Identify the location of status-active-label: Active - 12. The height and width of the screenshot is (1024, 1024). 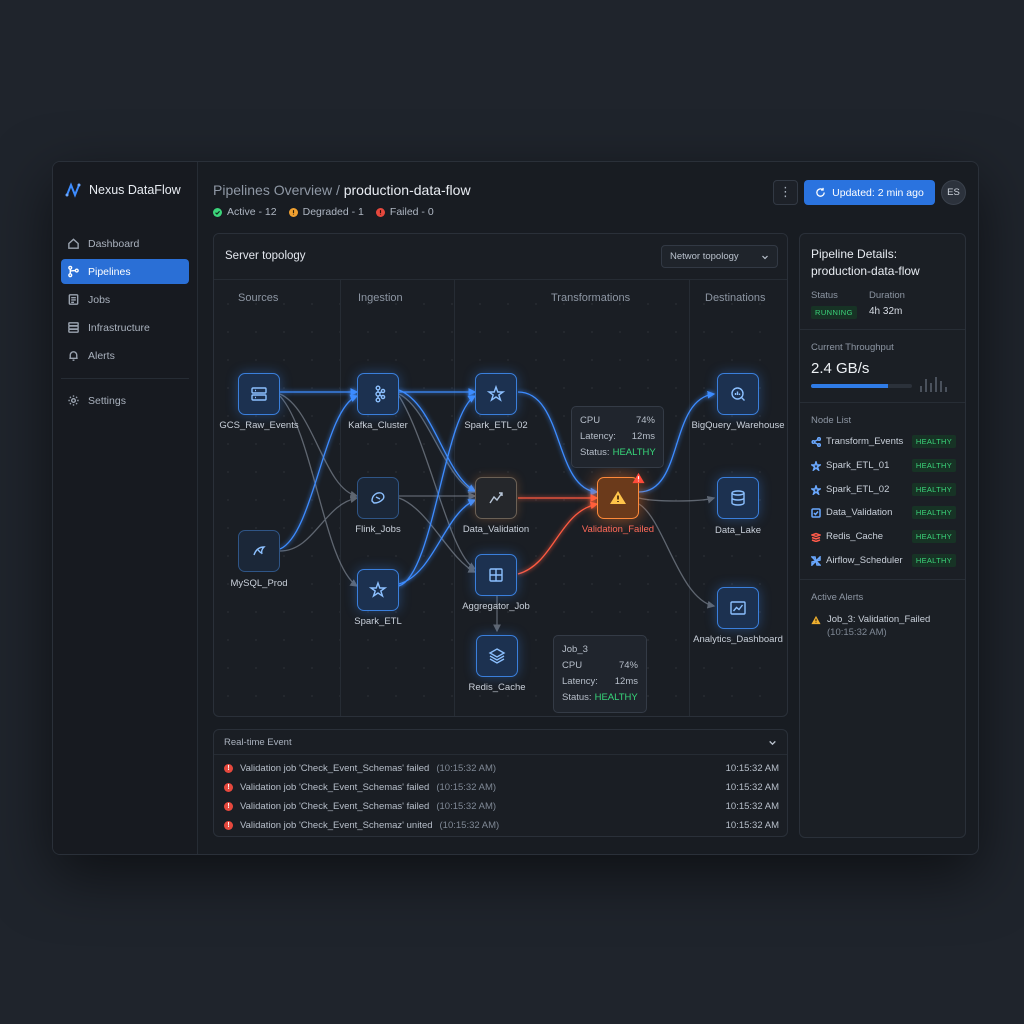
(252, 212).